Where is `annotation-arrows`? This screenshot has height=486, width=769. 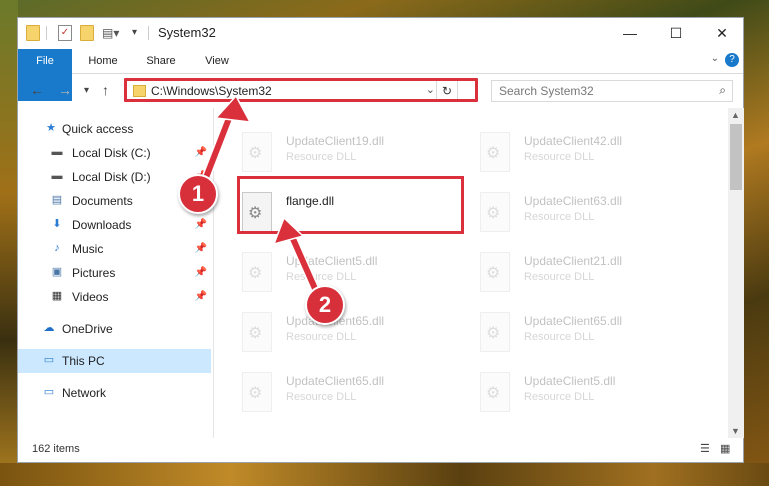
annotation-arrows is located at coordinates (260, 199).